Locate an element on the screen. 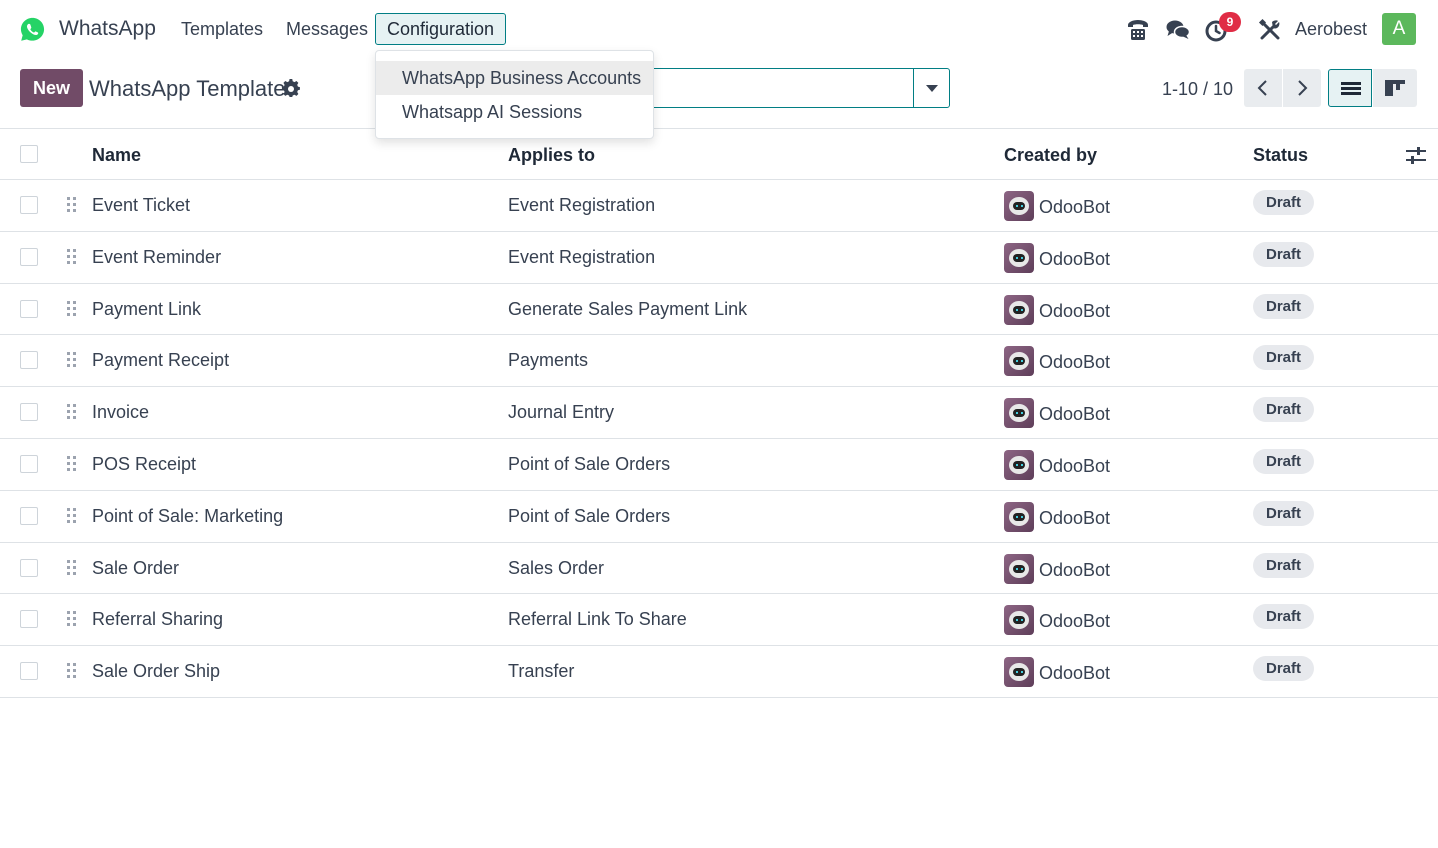 Image resolution: width=1438 pixels, height=848 pixels. cell-name: Event Ticket is located at coordinates (141, 205).